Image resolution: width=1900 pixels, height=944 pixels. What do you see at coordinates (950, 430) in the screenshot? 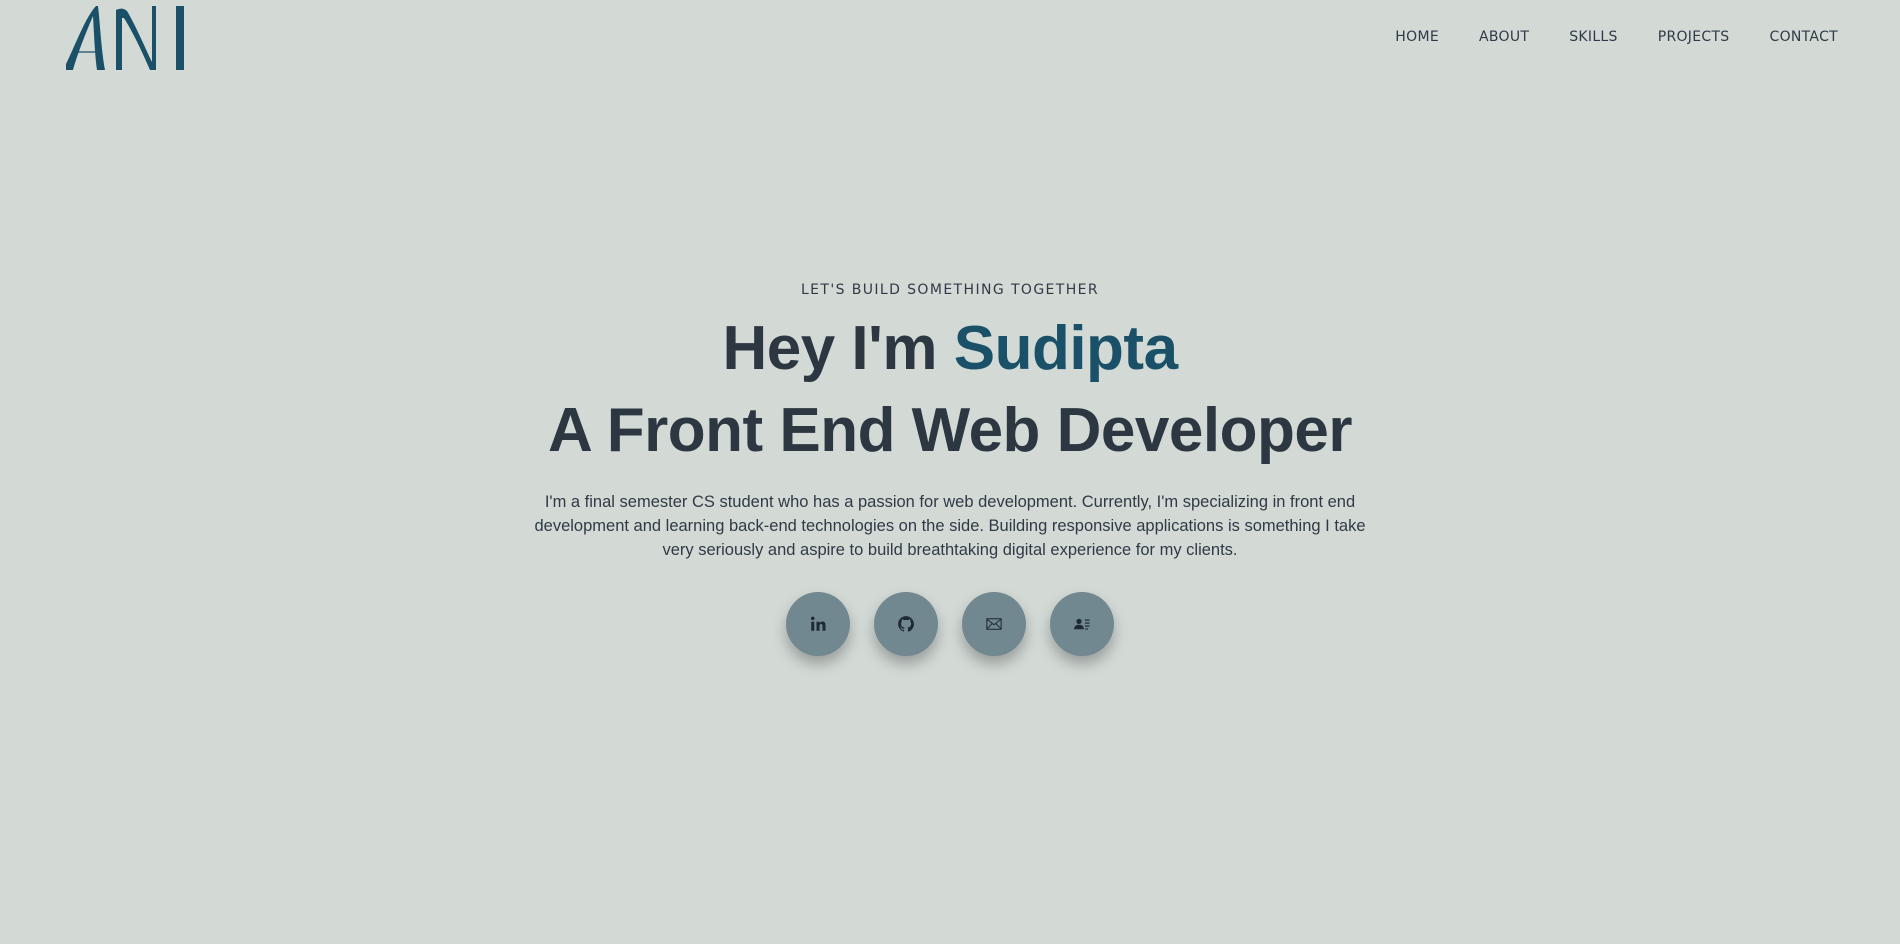
I see `hero-role: A Front End Web Developer` at bounding box center [950, 430].